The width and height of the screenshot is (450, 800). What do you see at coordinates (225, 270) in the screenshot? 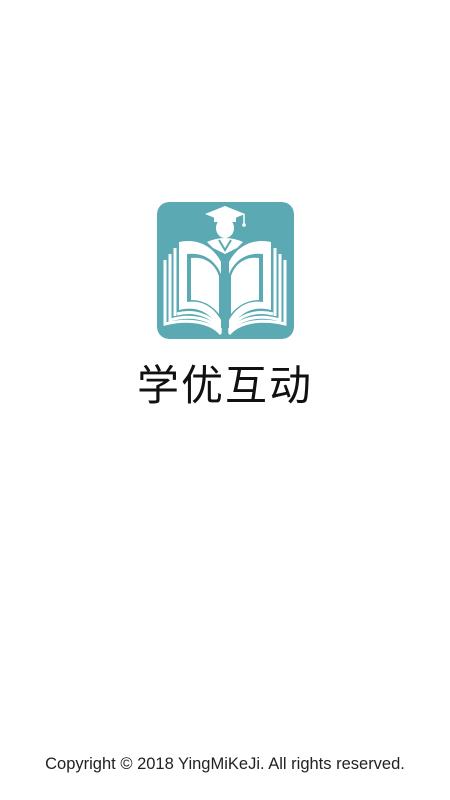
I see `app-logo-icon` at bounding box center [225, 270].